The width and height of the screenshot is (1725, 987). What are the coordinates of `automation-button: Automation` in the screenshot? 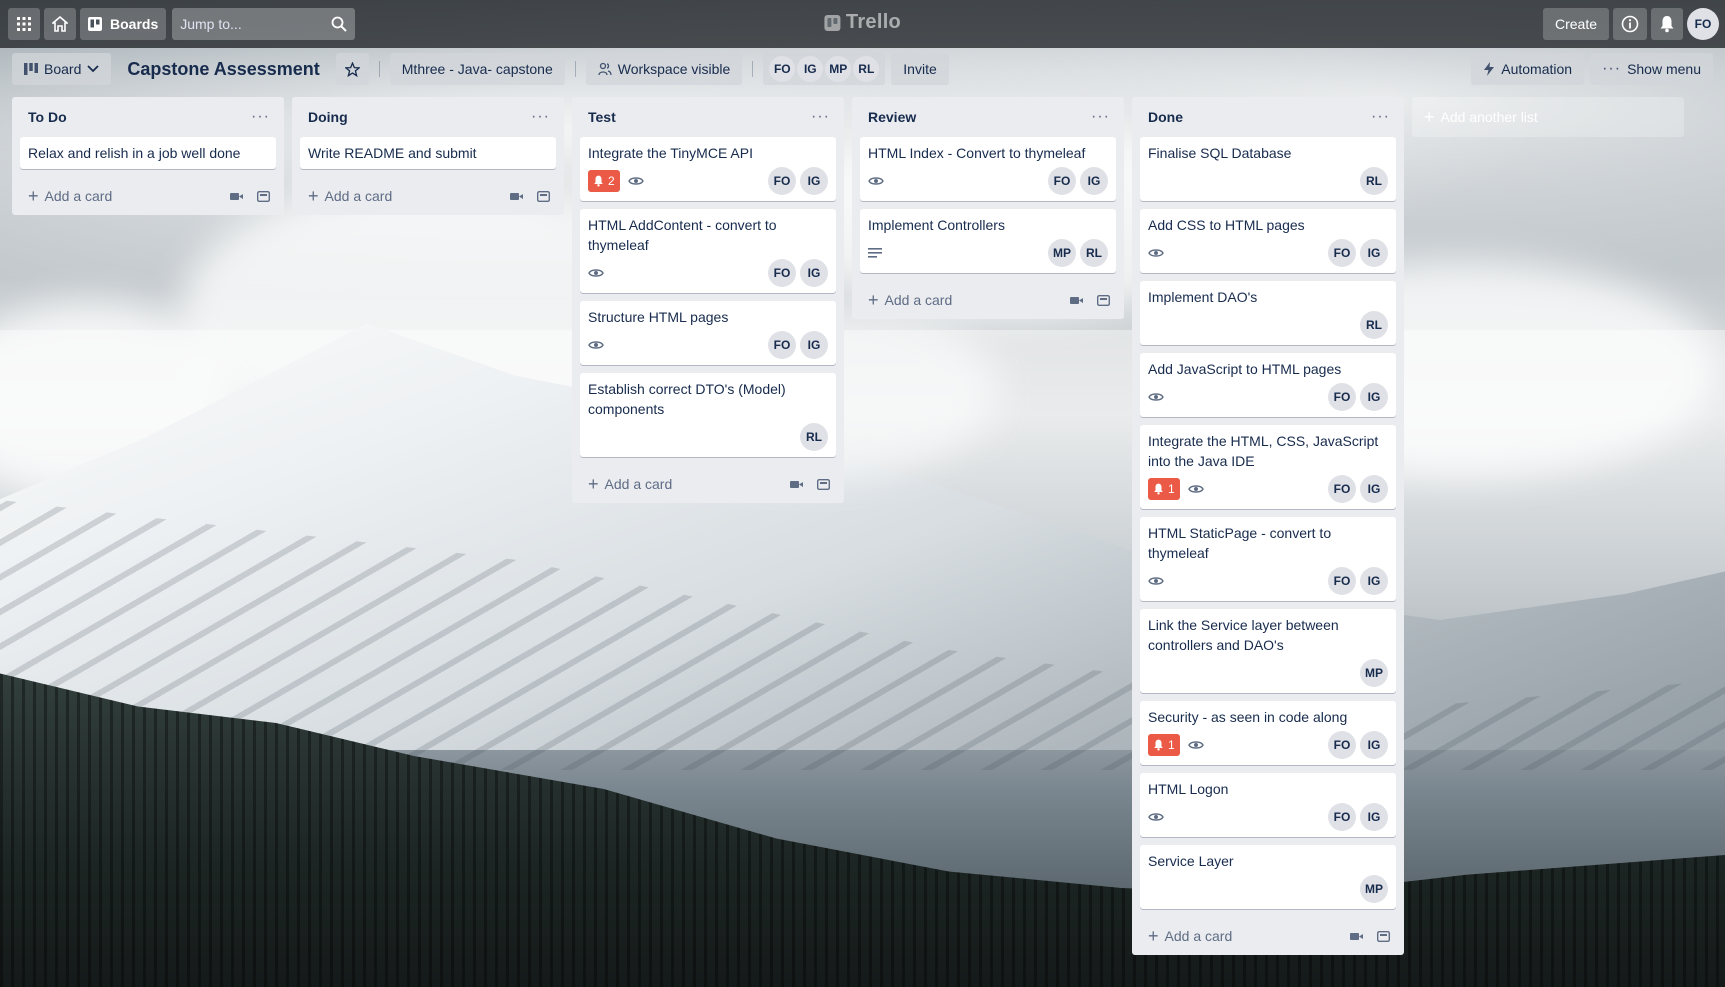 It's located at (1528, 69).